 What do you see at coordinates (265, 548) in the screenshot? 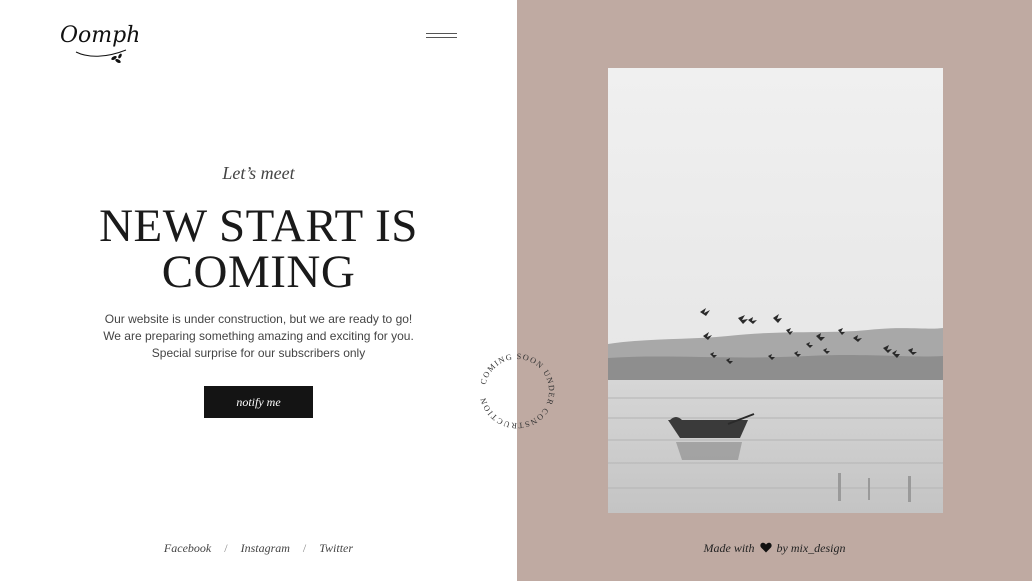
I see `instagram-link: Instagram` at bounding box center [265, 548].